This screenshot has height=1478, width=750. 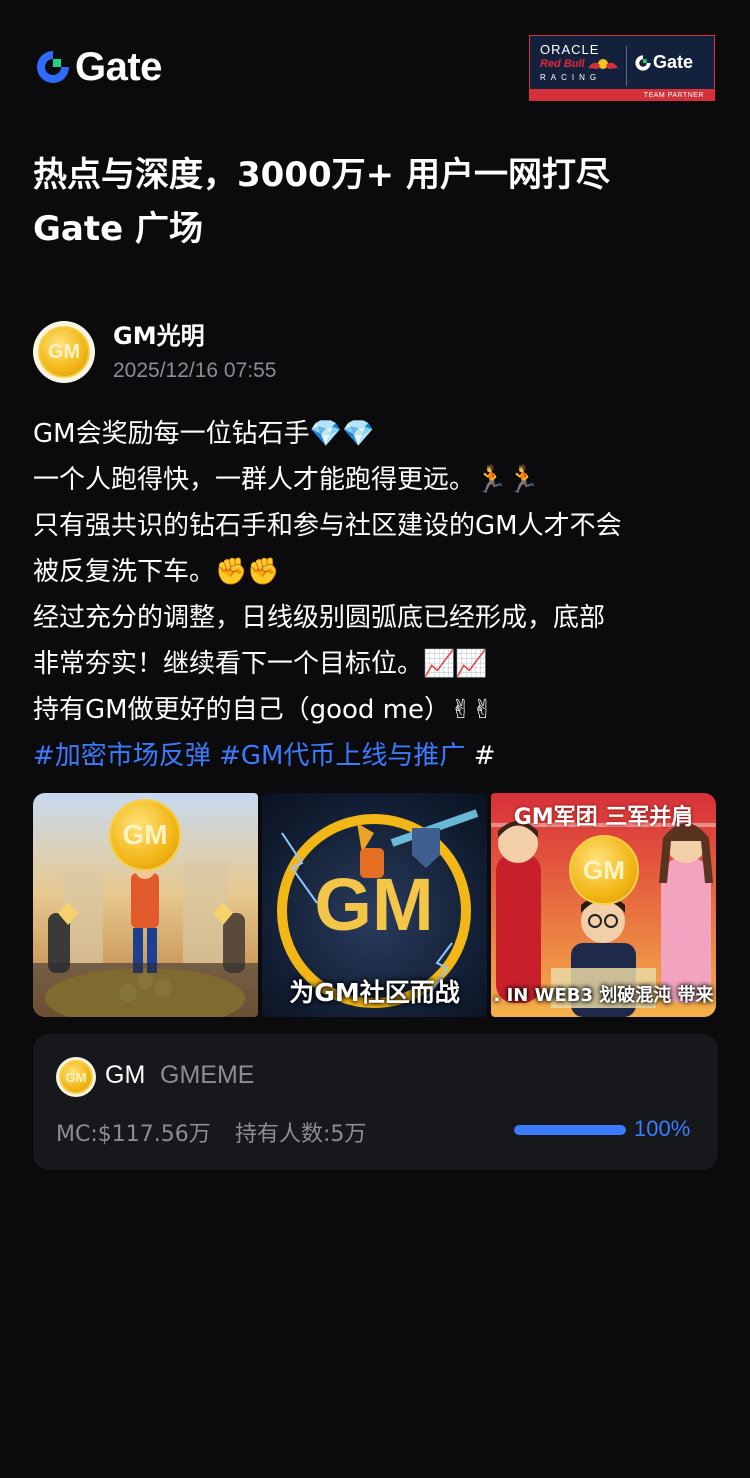 I want to click on partner-footer-text: TEAM PARTNER, so click(x=673, y=95).